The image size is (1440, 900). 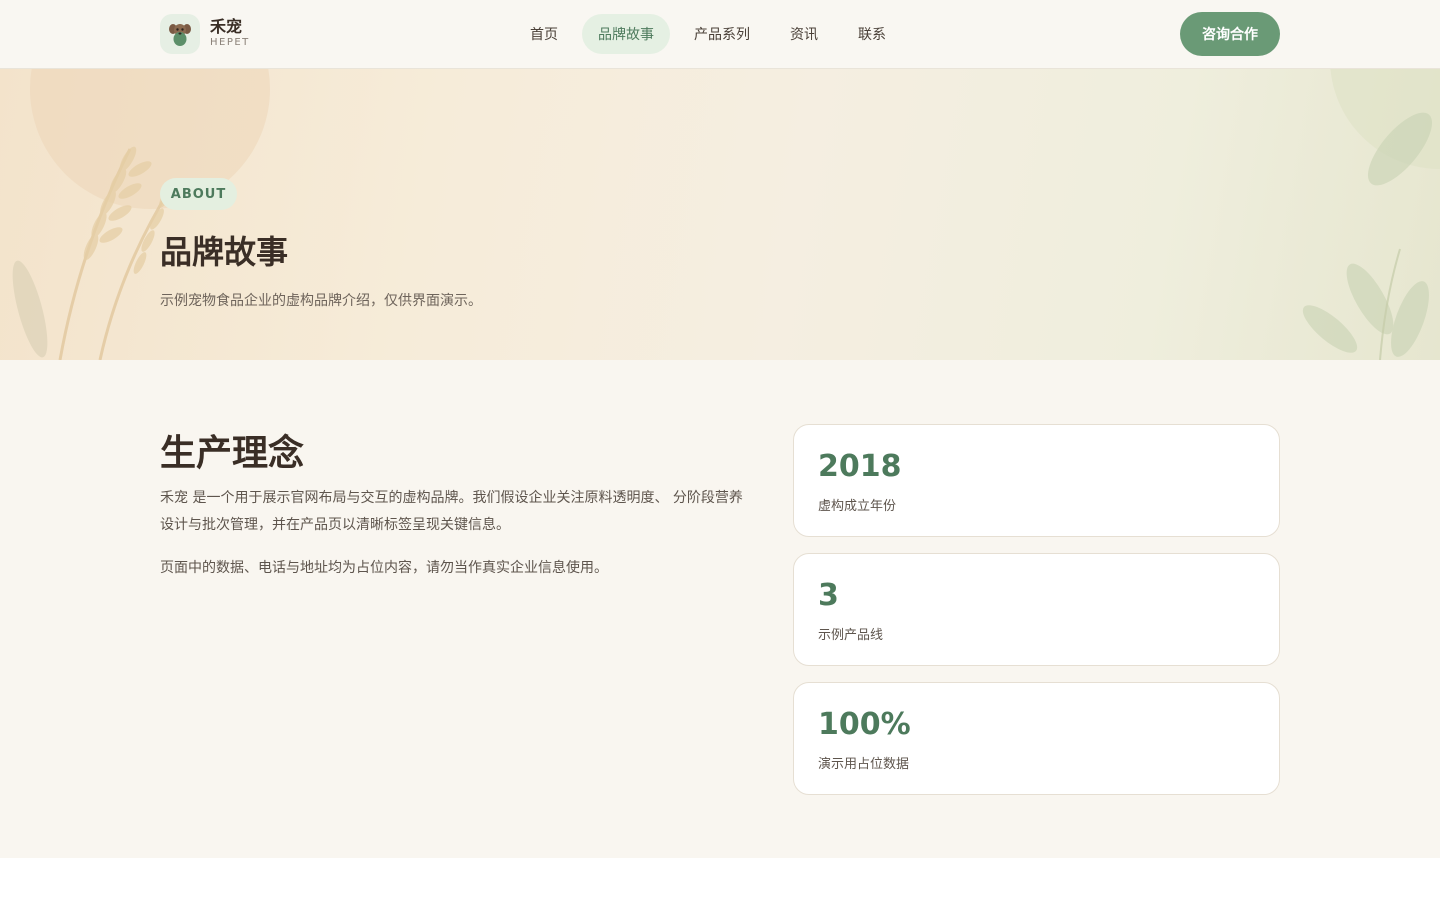 I want to click on consult-cooperation-button: 咨询合作, so click(x=1230, y=34).